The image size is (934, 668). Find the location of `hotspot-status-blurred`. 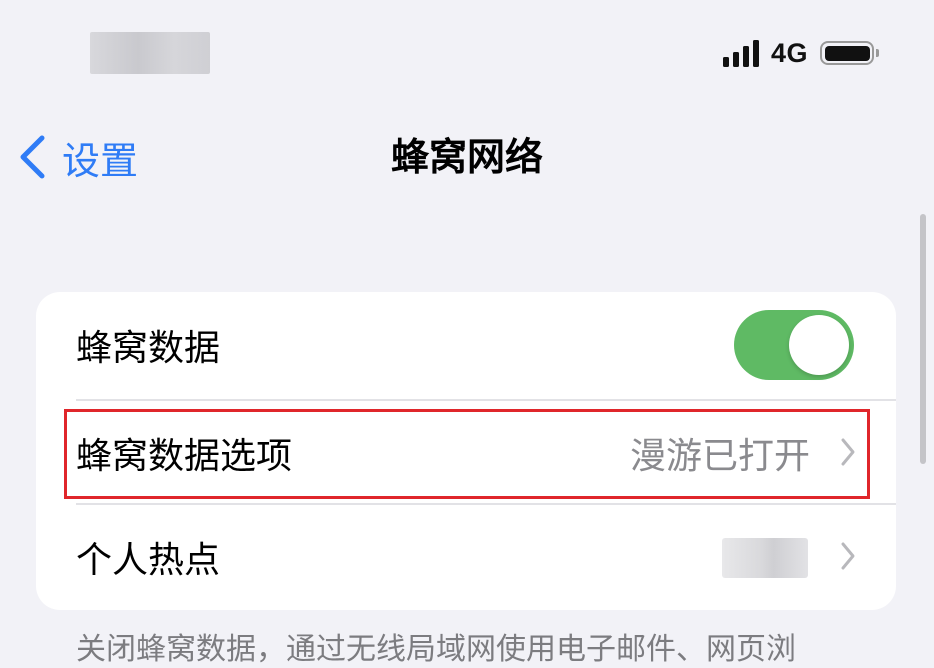

hotspot-status-blurred is located at coordinates (765, 558).